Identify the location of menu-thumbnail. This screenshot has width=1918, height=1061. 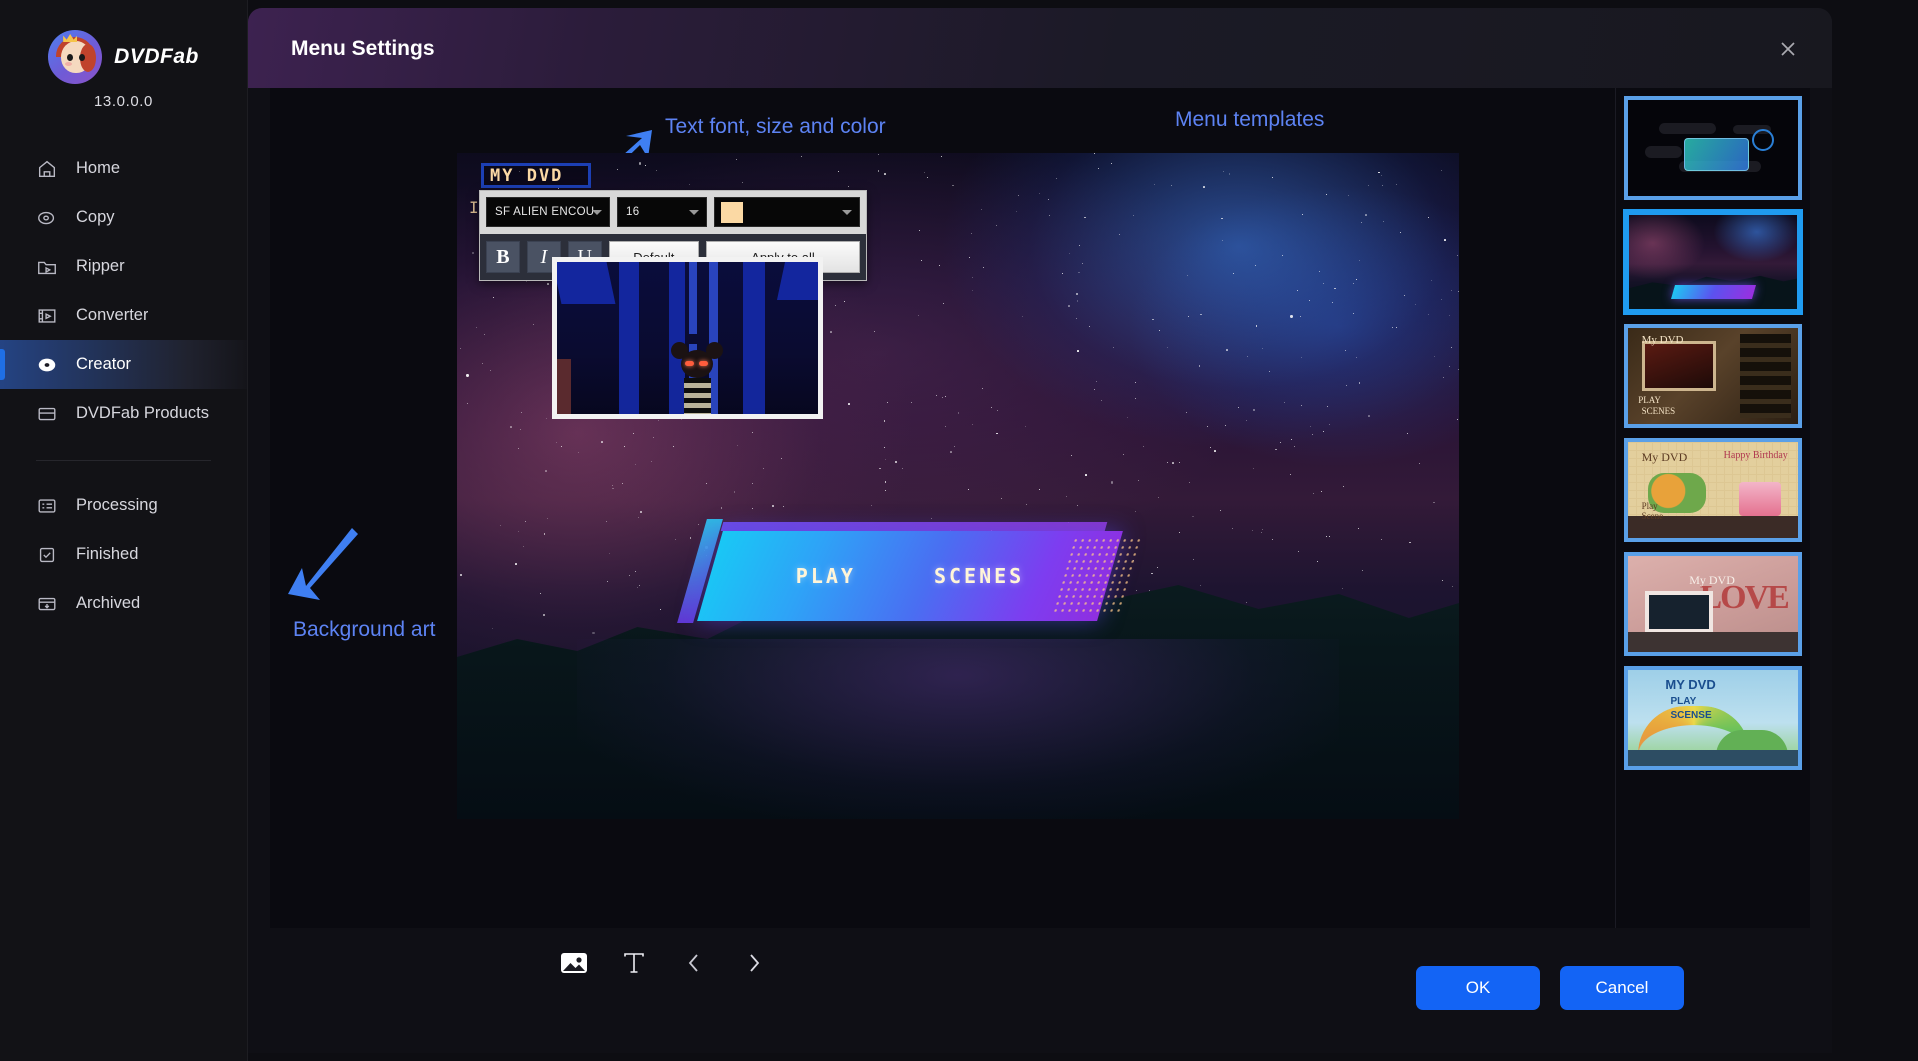
(687, 338).